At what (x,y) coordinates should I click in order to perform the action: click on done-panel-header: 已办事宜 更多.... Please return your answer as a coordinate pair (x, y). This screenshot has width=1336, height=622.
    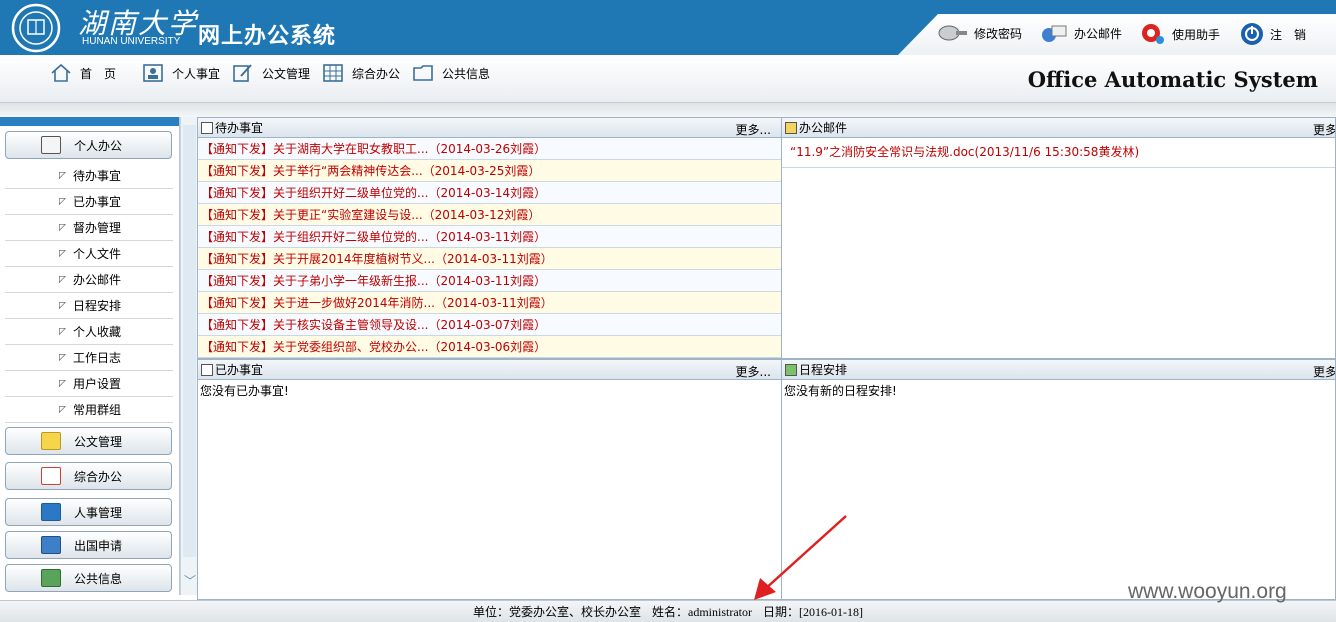
    Looking at the image, I should click on (489, 370).